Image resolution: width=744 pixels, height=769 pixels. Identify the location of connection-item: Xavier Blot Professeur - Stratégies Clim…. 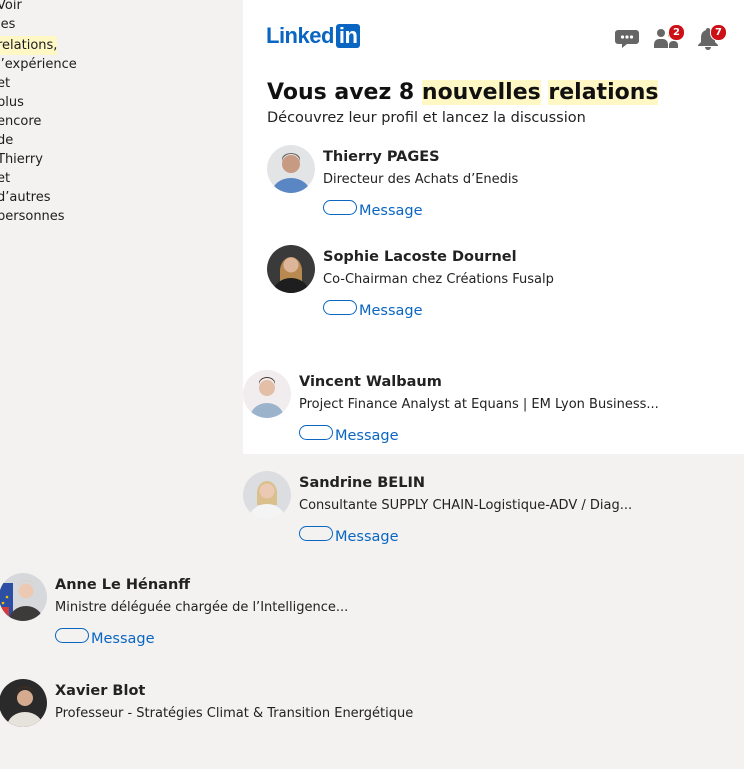
(239, 724).